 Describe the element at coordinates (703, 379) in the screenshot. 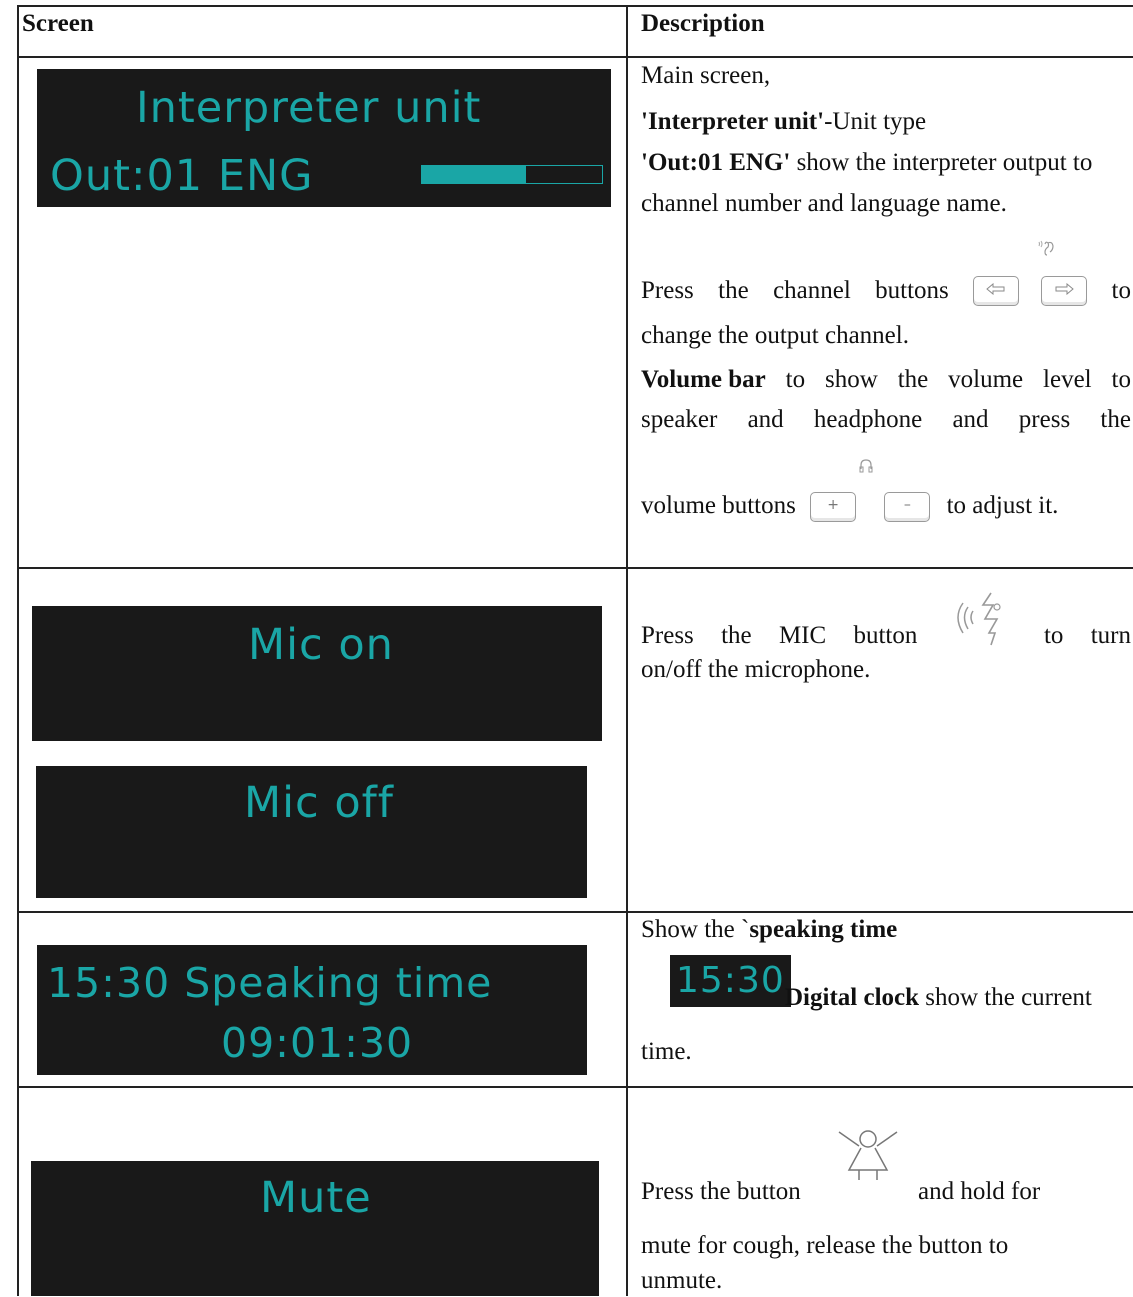

I see `desc-volume-bold: Volume bar` at that location.